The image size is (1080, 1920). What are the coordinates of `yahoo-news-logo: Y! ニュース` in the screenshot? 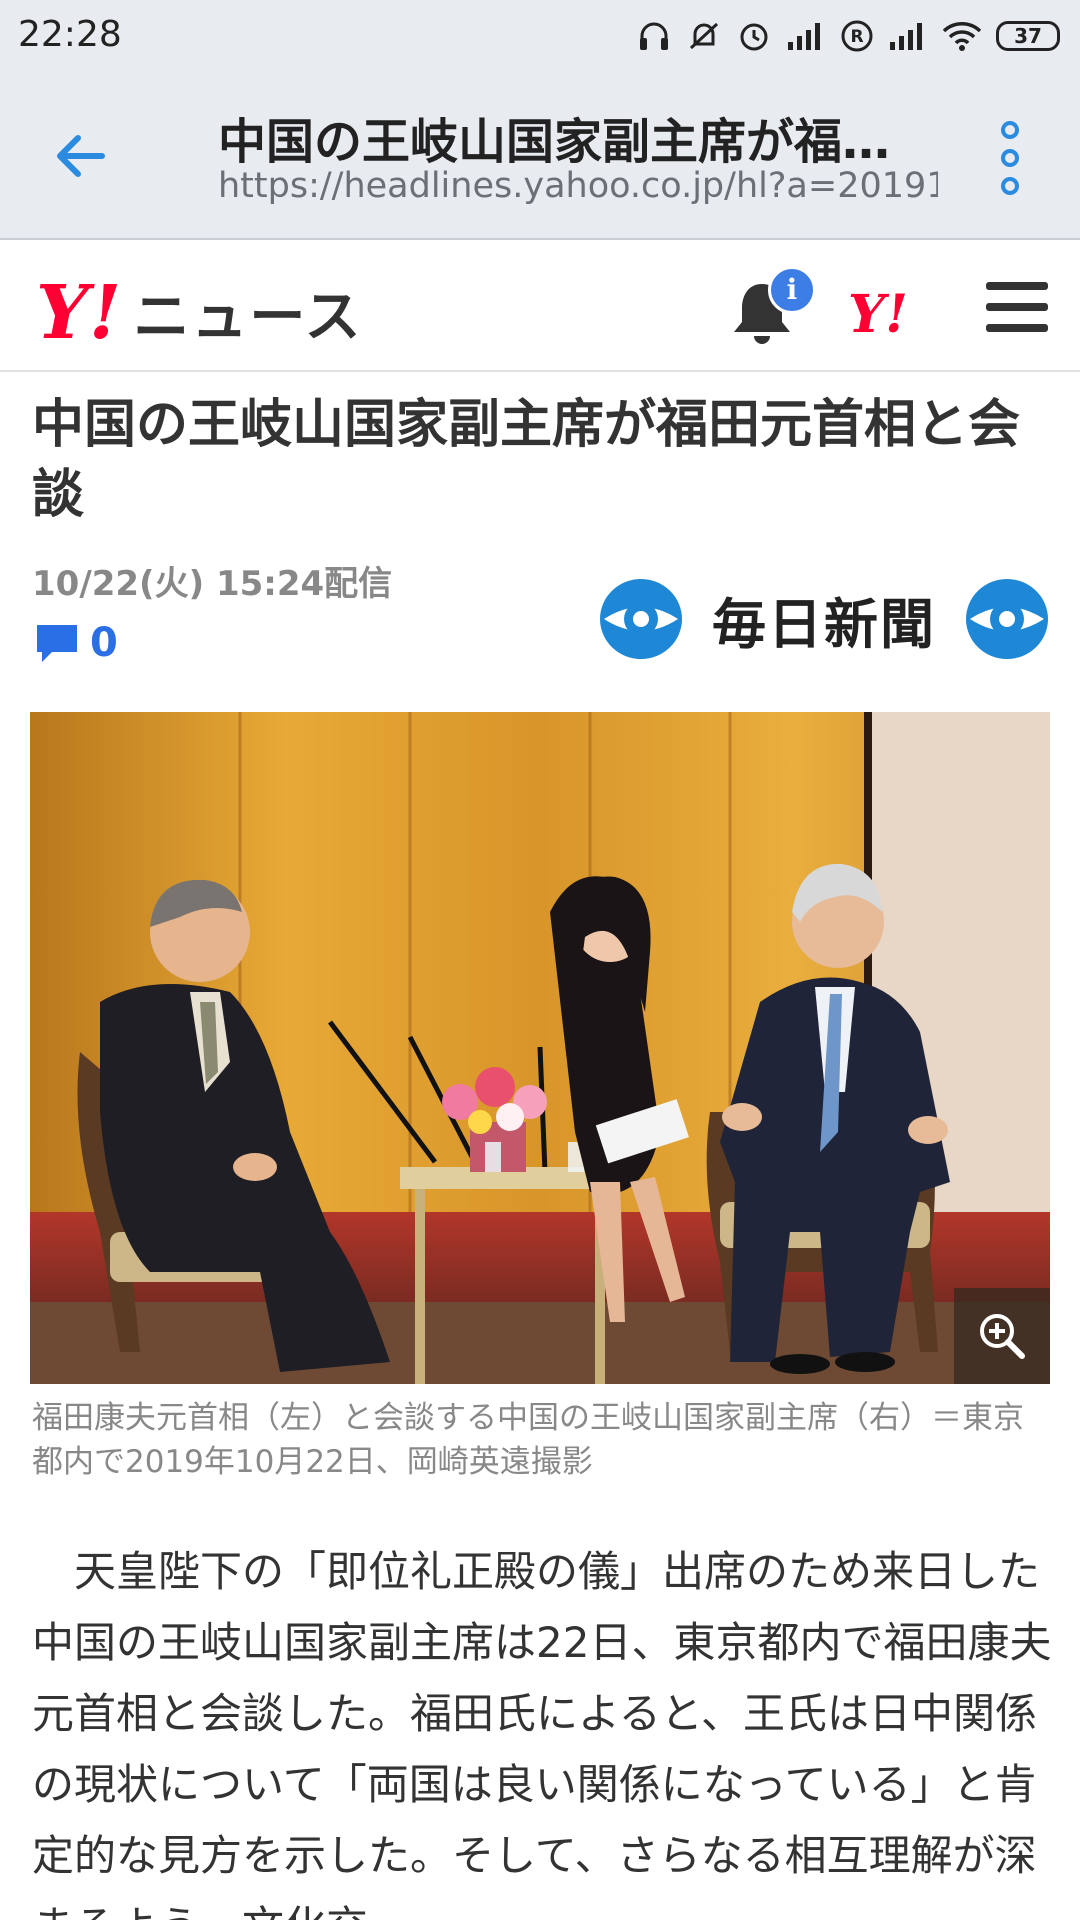 It's located at (199, 312).